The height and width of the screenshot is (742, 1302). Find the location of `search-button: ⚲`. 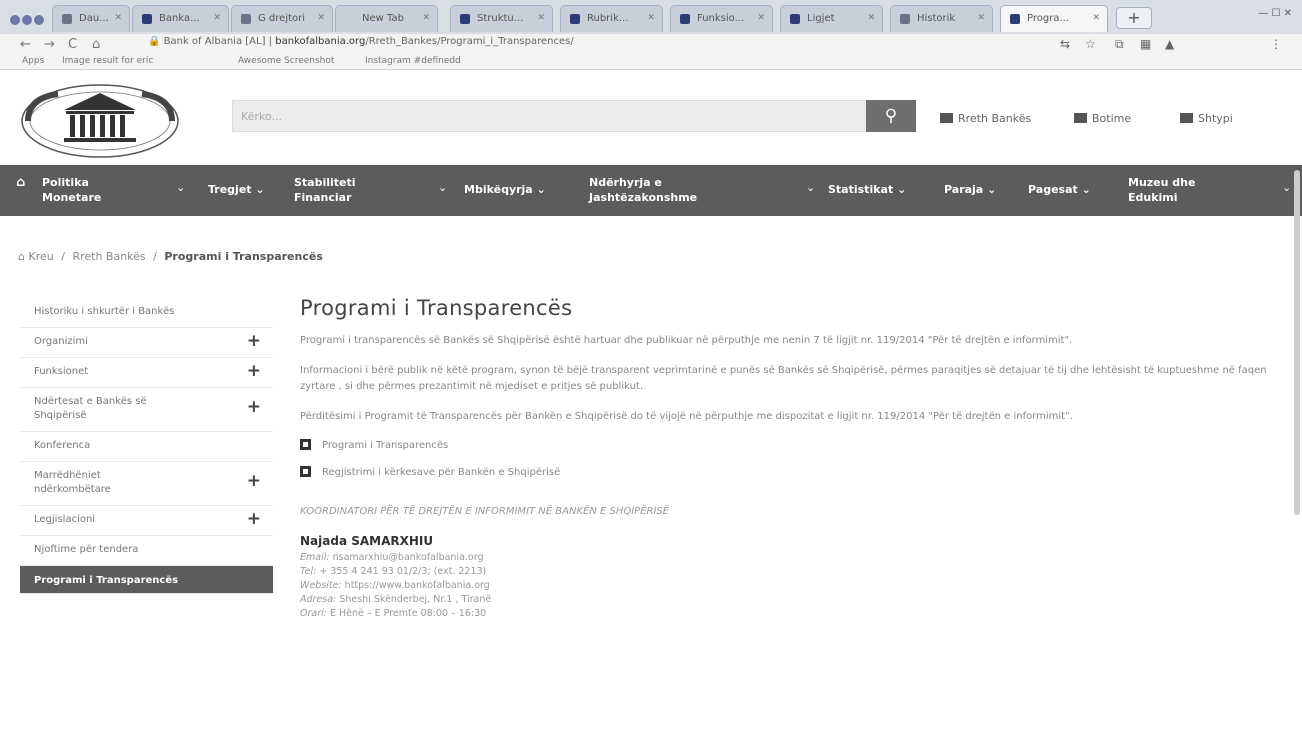

search-button: ⚲ is located at coordinates (891, 116).